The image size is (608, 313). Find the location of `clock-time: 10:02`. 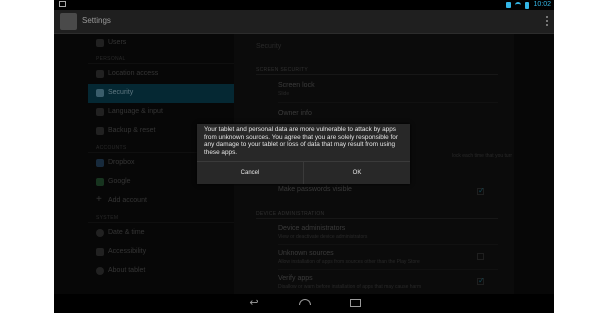

clock-time: 10:02 is located at coordinates (542, 4).